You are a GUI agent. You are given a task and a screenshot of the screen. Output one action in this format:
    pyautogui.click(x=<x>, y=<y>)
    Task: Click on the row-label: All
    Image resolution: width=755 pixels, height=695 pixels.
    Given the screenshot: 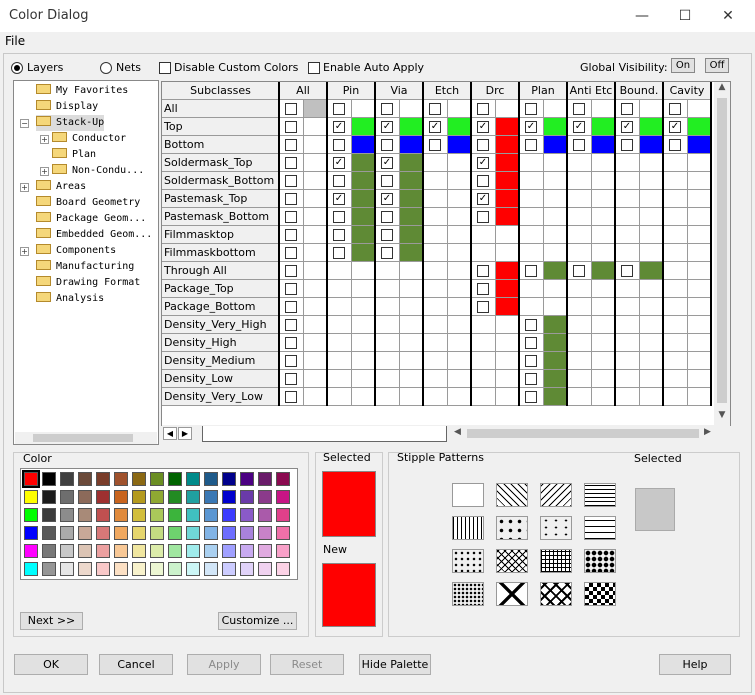 What is the action you would take?
    pyautogui.click(x=171, y=109)
    